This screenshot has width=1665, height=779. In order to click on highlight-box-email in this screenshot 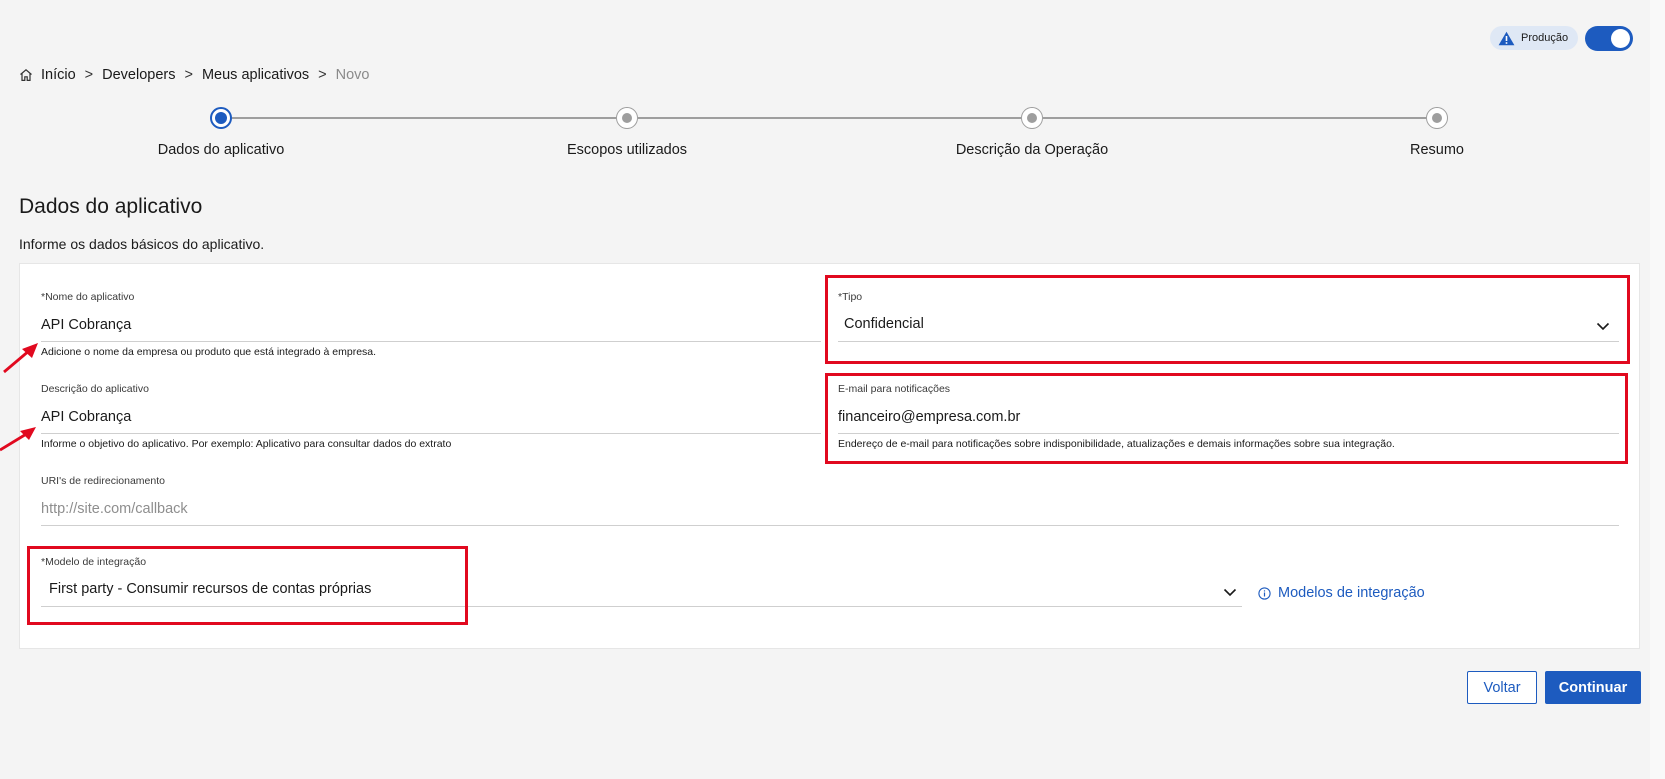, I will do `click(1226, 418)`.